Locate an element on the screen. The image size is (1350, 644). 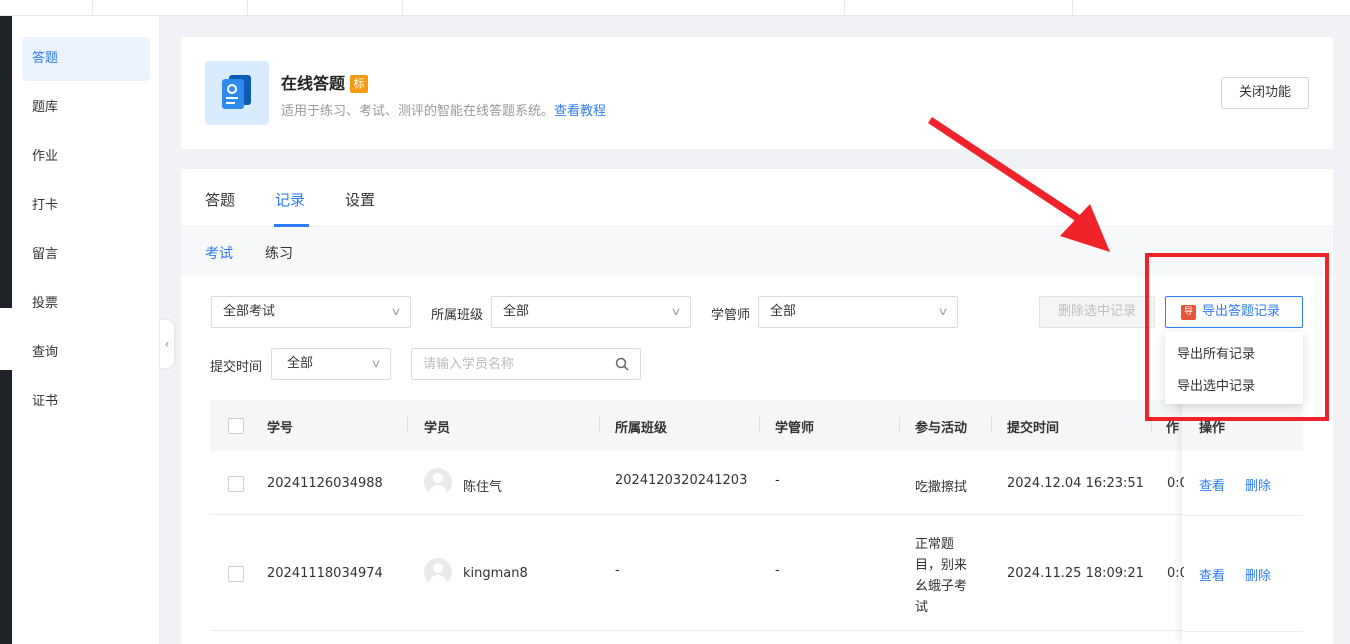
cell-submit-time: 2024.11.25 18:09:21 is located at coordinates (1075, 573).